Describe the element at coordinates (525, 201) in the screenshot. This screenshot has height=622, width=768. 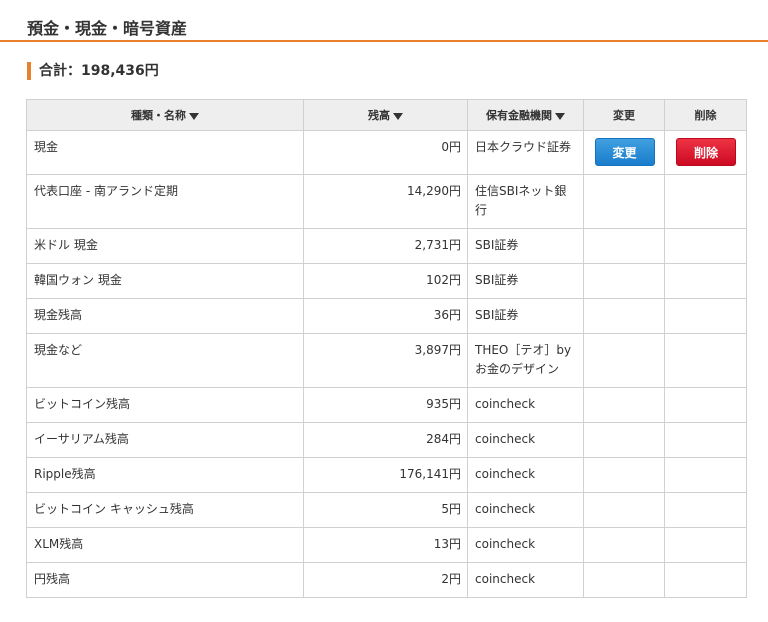
I see `asset-institution: 住信SBIネット銀行` at that location.